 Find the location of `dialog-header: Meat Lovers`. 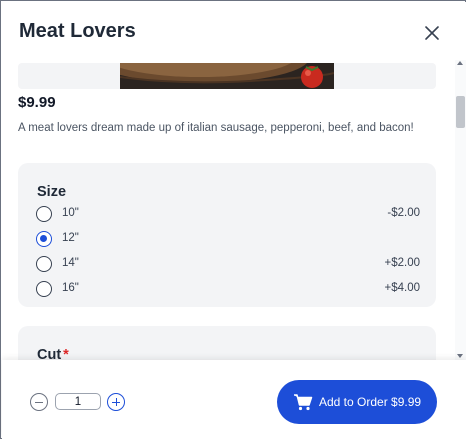

dialog-header: Meat Lovers is located at coordinates (234, 31).